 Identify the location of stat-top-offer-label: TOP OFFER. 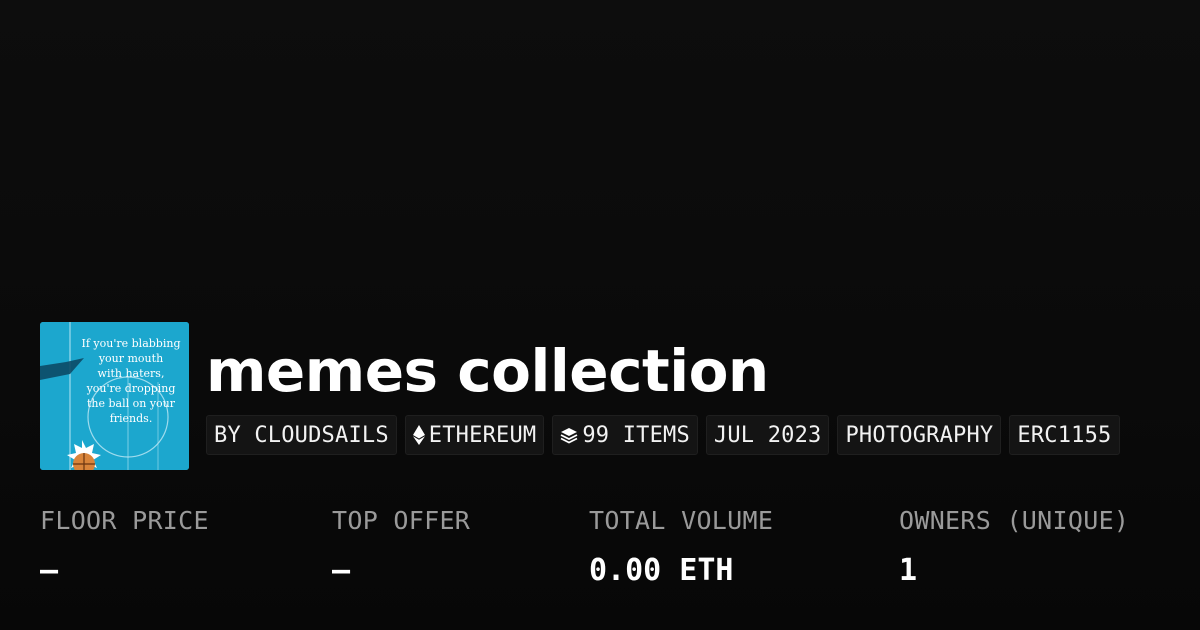
(401, 520).